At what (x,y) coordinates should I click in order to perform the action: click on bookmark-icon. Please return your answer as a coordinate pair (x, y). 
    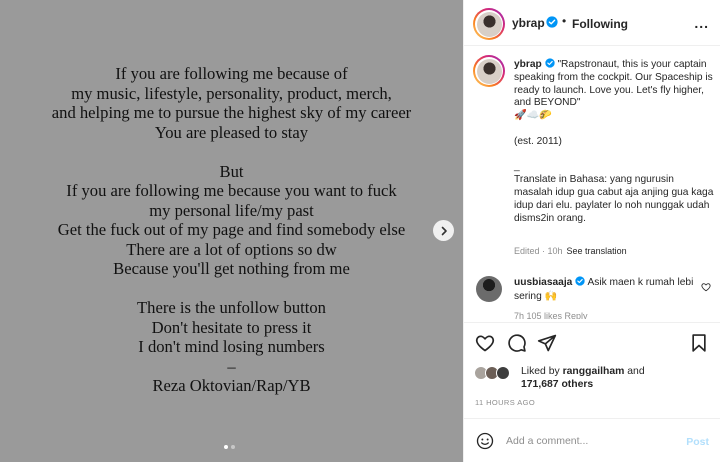
    Looking at the image, I should click on (699, 343).